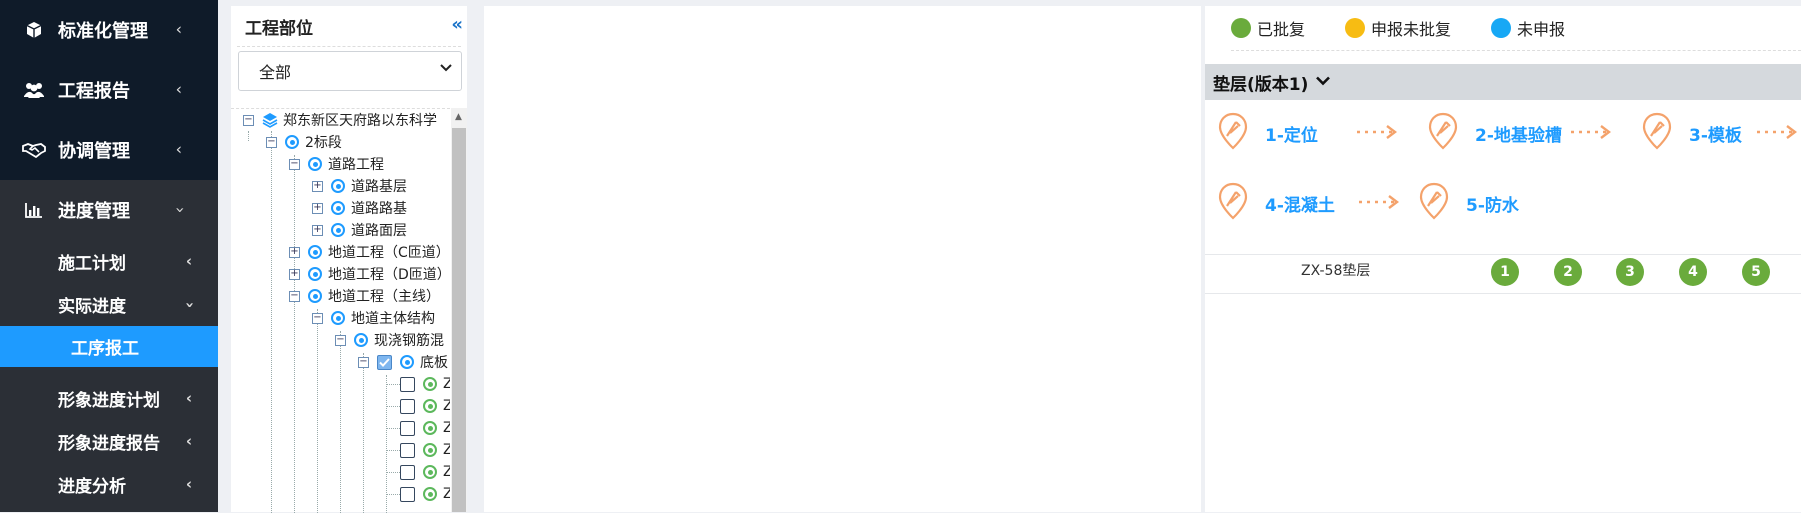 This screenshot has height=513, width=1801. I want to click on sidebar-subitem-actual-progress: 实际进度 ‹, so click(109, 304).